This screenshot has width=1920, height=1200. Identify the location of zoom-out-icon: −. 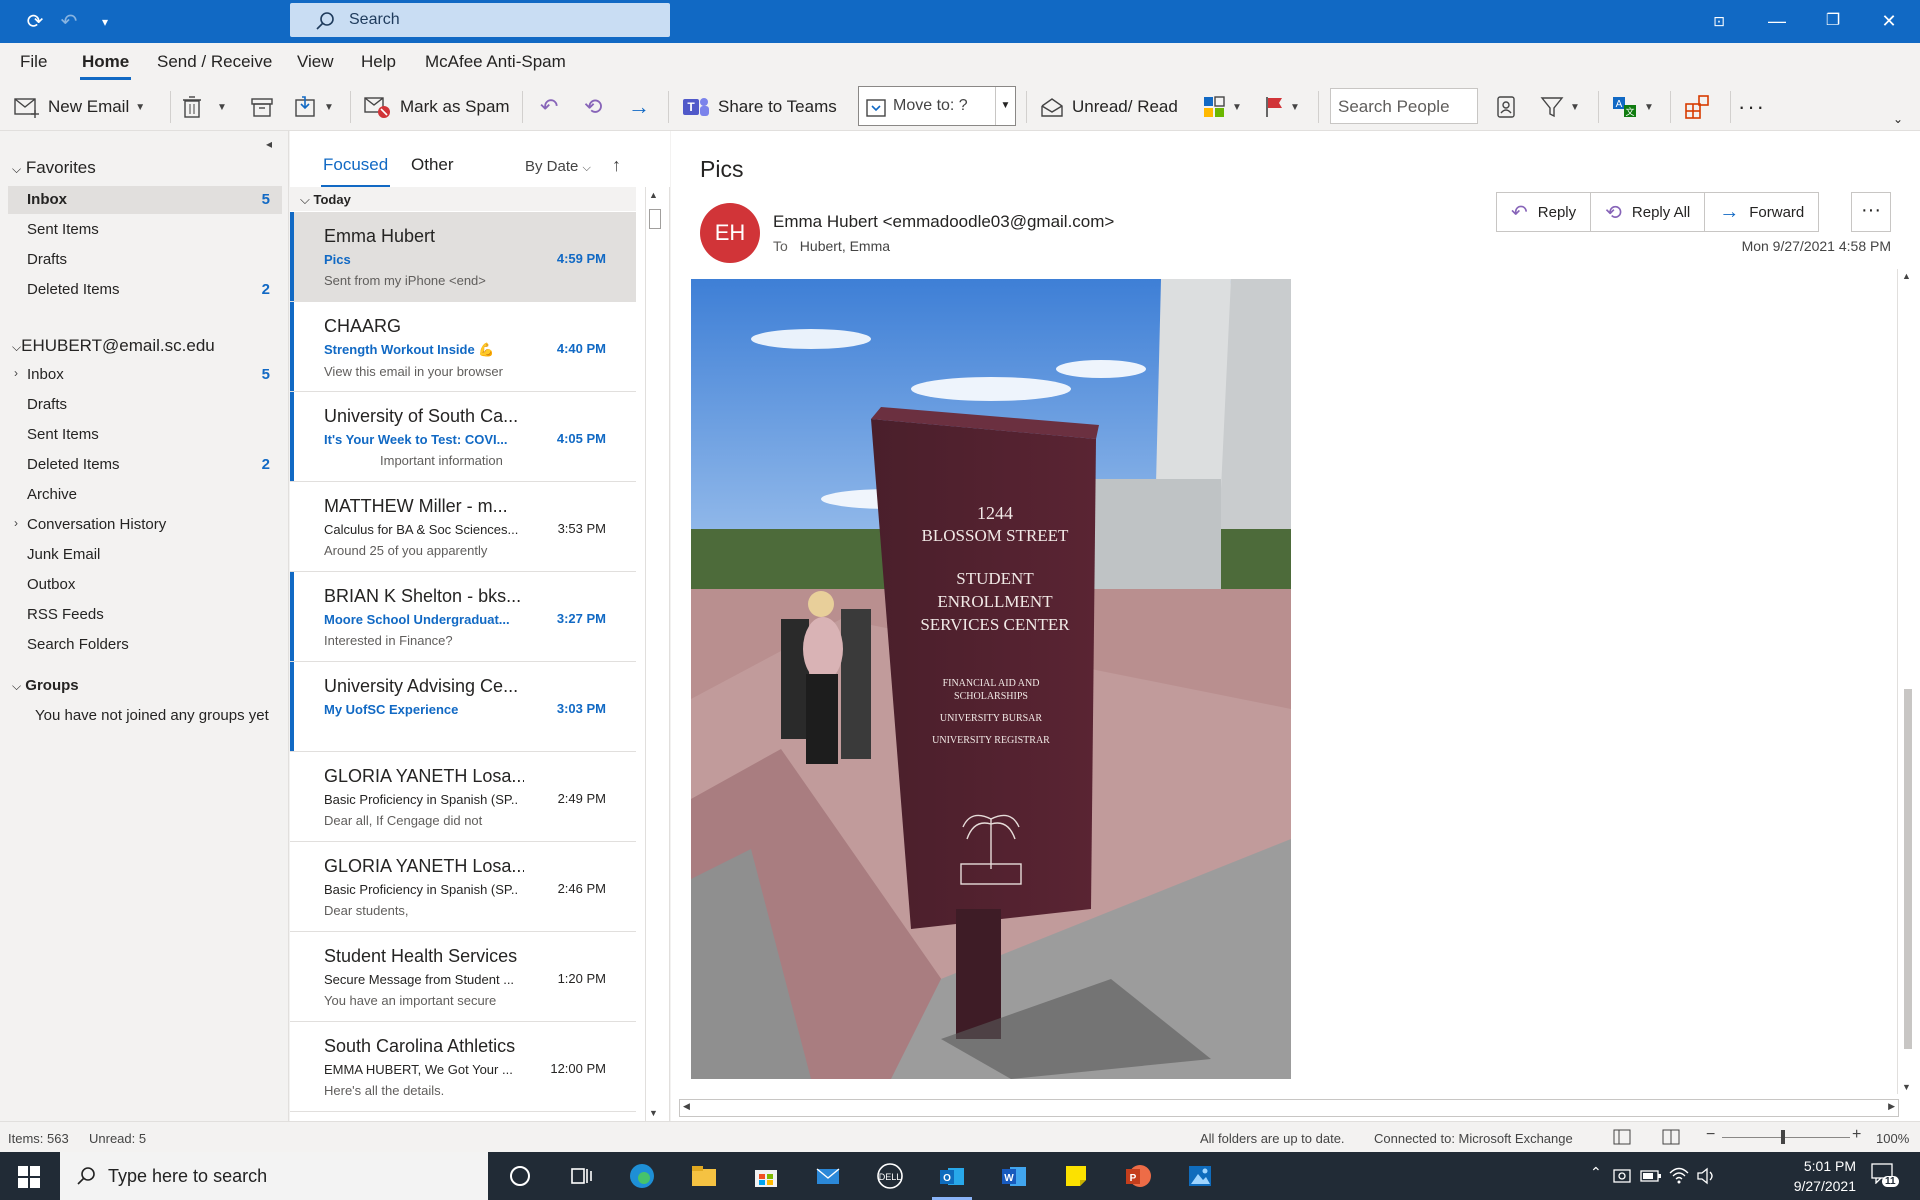
(1710, 1135).